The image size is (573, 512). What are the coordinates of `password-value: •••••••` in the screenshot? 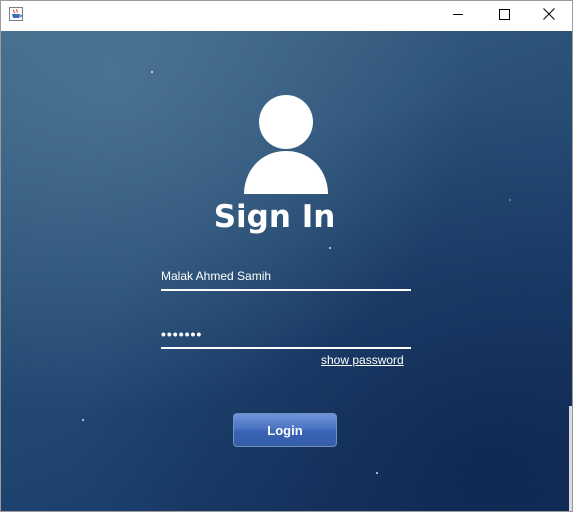 It's located at (286, 334).